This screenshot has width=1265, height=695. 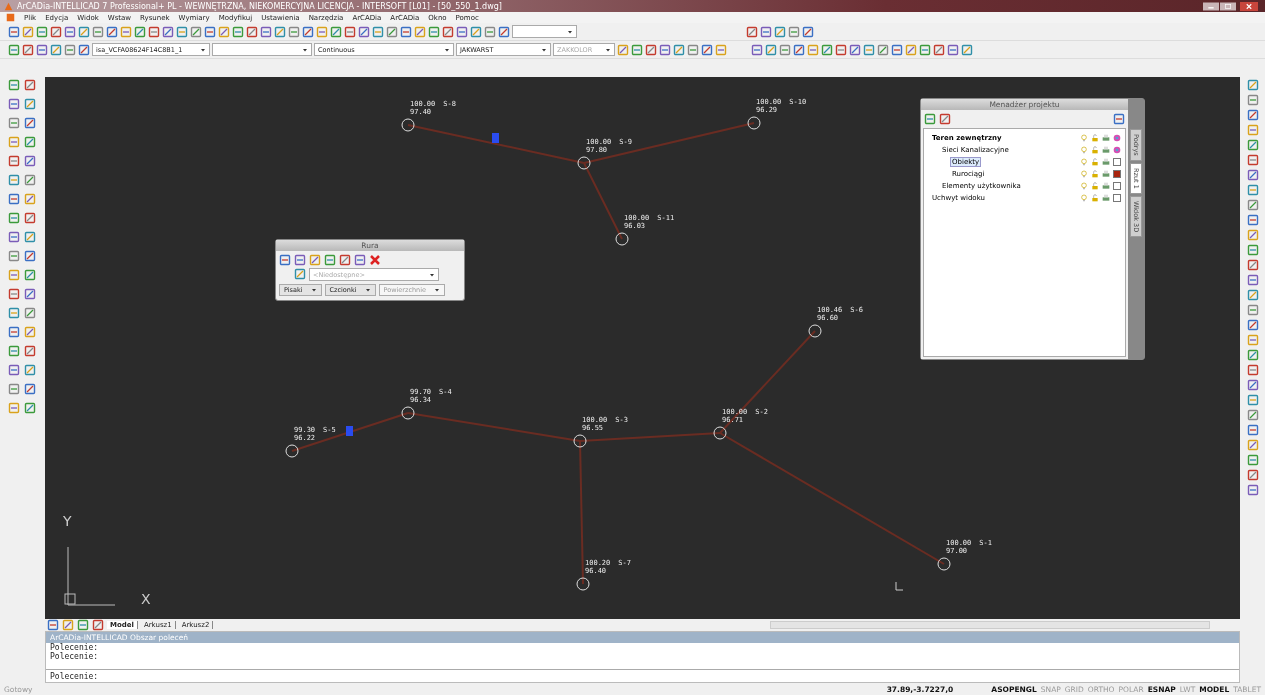 I want to click on color-swatch, so click(x=1117, y=162).